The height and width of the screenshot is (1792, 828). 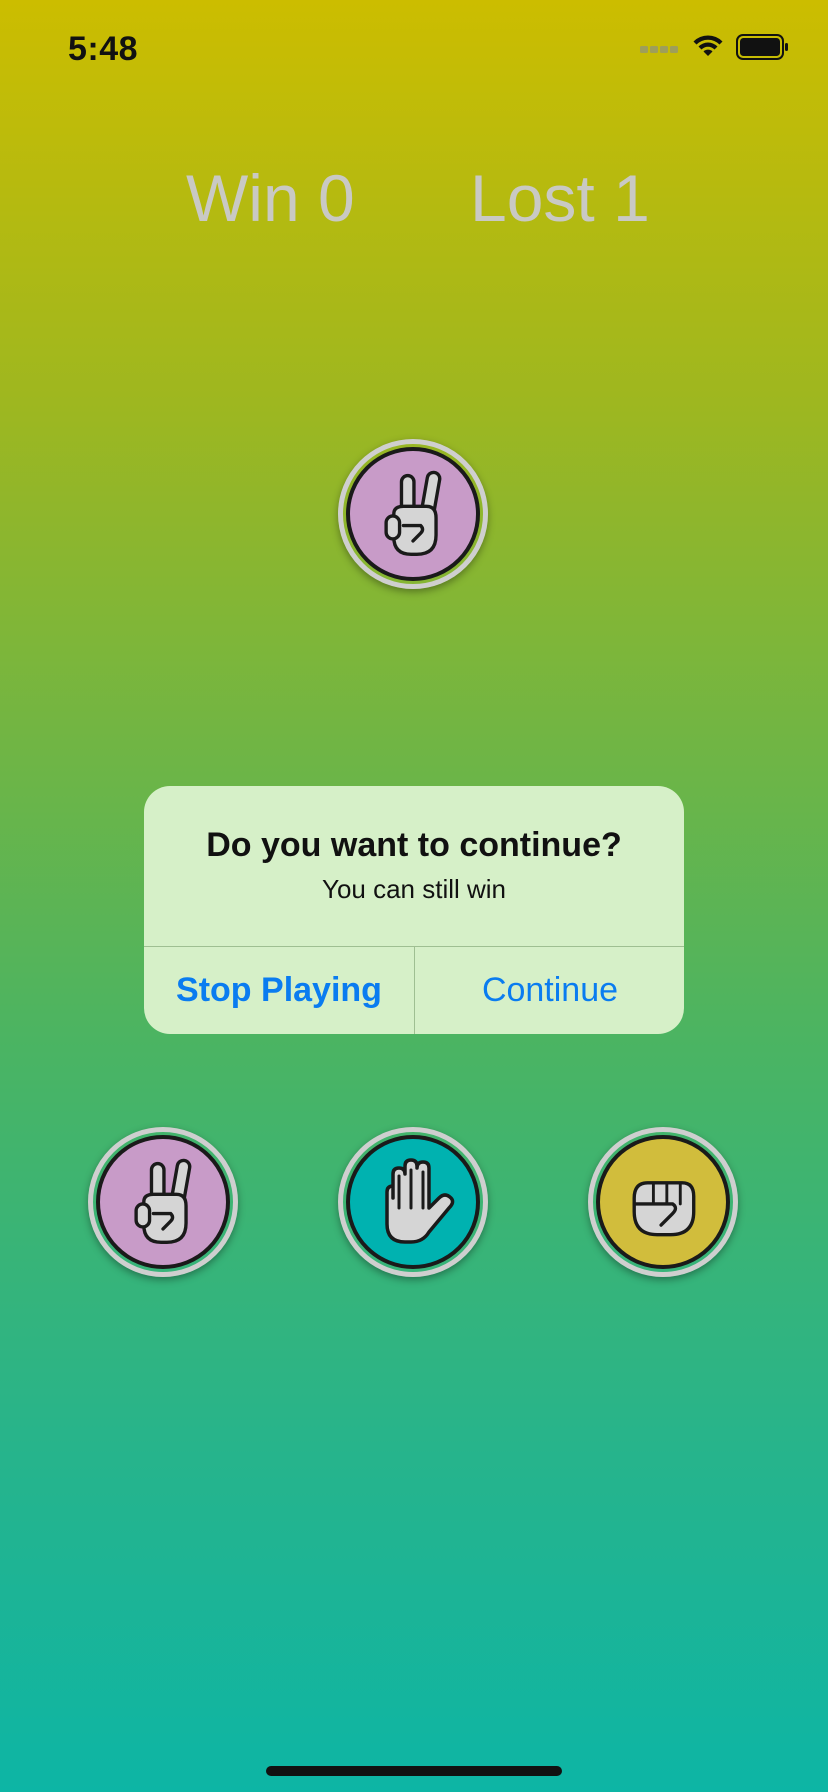 I want to click on scissors-button-circle, so click(x=163, y=1202).